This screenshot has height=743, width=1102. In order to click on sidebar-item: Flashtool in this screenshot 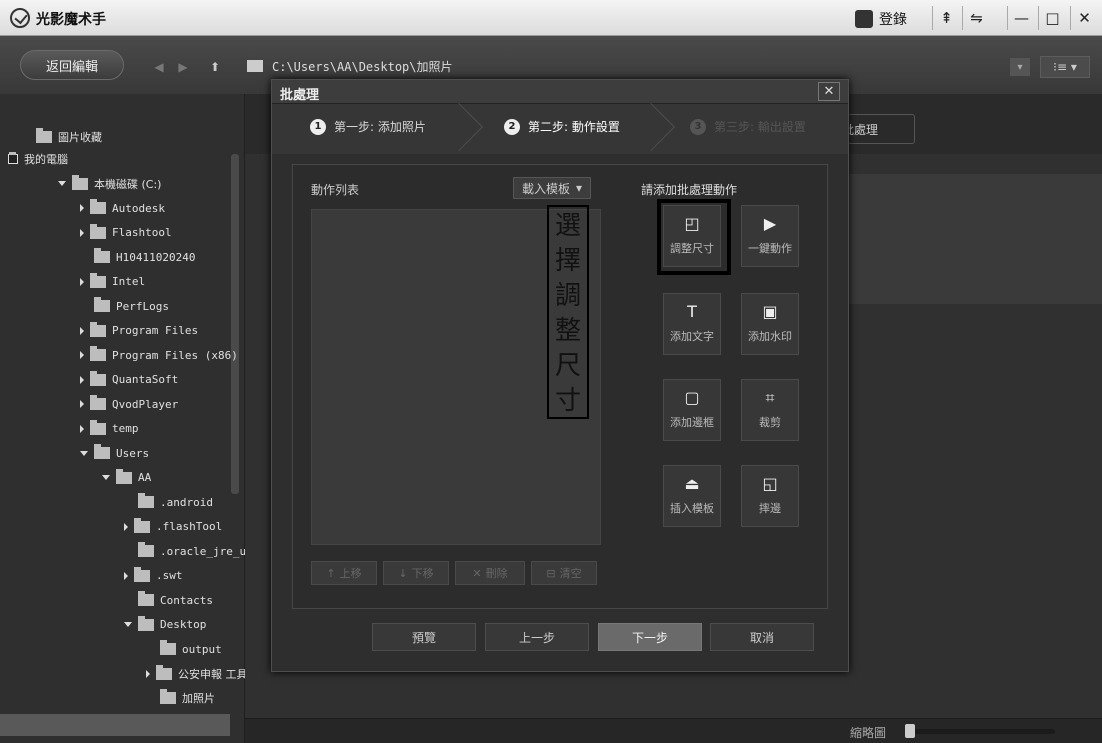, I will do `click(126, 233)`.